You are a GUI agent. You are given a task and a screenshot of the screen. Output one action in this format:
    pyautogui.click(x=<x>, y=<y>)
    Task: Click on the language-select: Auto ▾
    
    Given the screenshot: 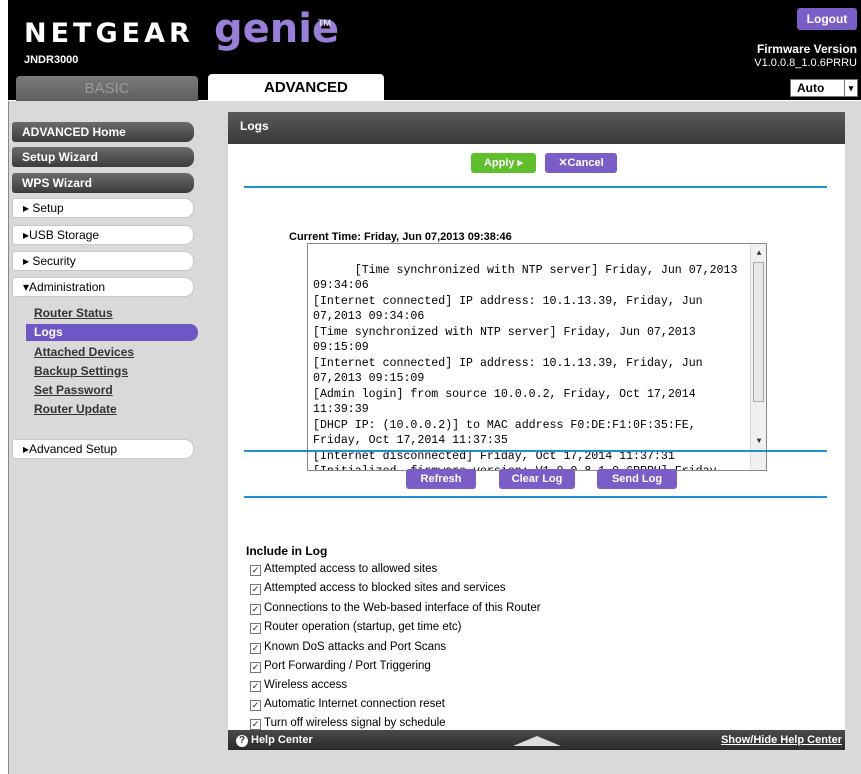 What is the action you would take?
    pyautogui.click(x=824, y=88)
    